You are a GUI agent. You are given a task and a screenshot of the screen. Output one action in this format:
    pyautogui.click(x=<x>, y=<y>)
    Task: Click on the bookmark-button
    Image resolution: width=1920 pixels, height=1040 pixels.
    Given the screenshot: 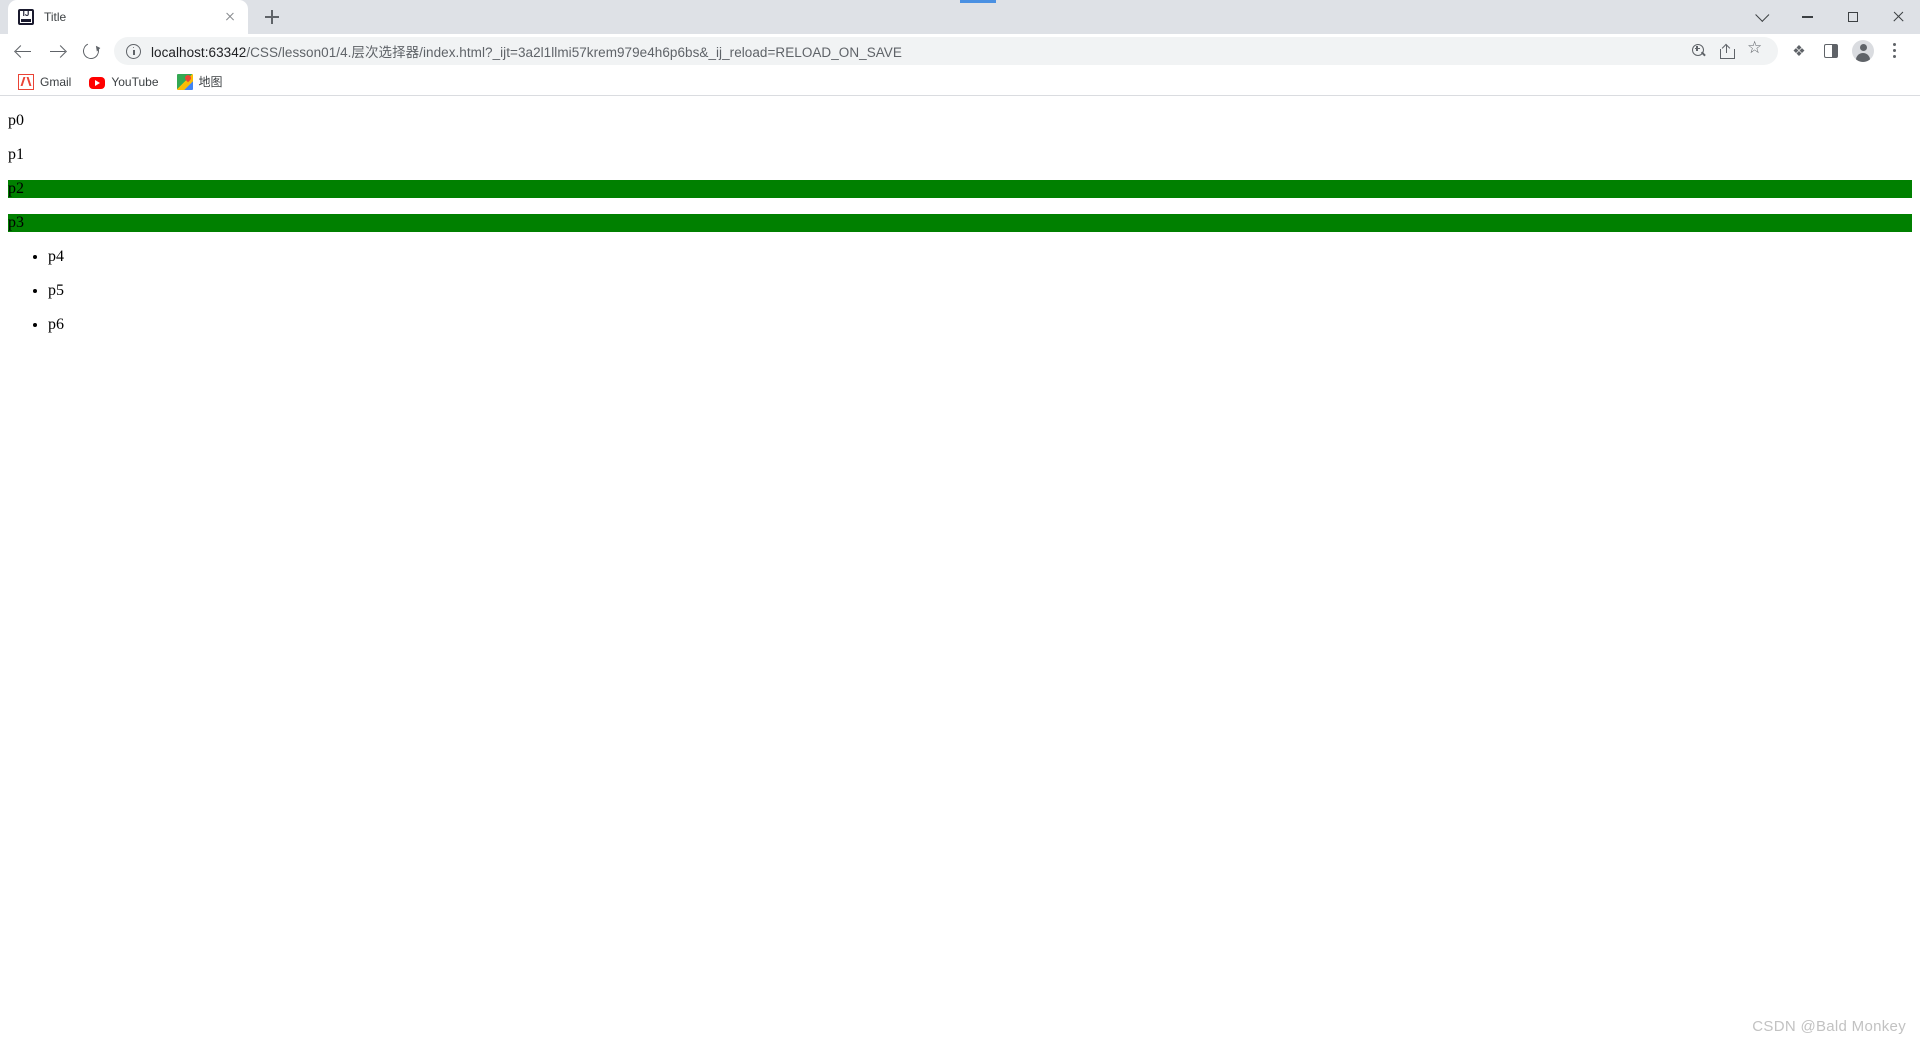 What is the action you would take?
    pyautogui.click(x=1755, y=51)
    